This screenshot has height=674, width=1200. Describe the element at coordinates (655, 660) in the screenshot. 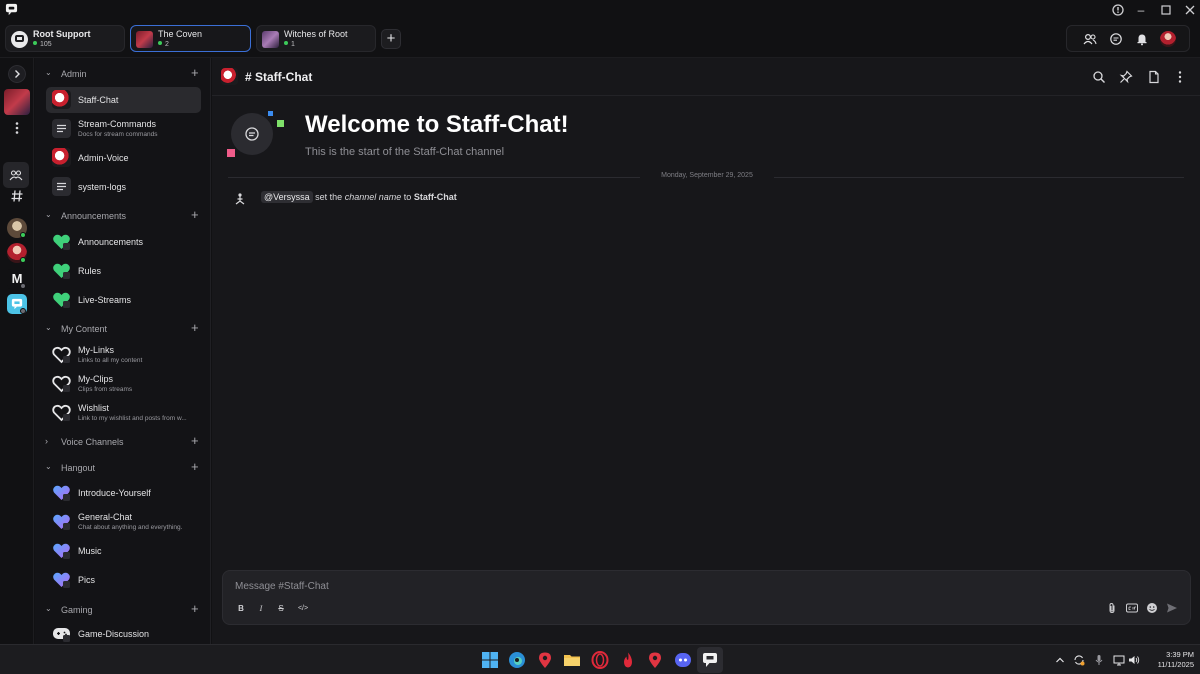

I see `map-pin-app-2-icon` at that location.